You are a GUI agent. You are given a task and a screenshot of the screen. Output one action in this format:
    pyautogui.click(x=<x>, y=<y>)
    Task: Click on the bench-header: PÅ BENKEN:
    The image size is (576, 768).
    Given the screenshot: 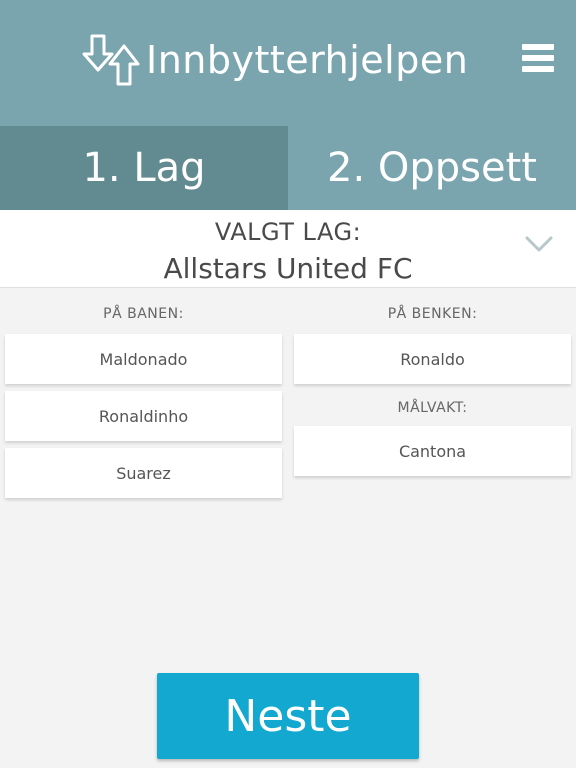 What is the action you would take?
    pyautogui.click(x=432, y=314)
    